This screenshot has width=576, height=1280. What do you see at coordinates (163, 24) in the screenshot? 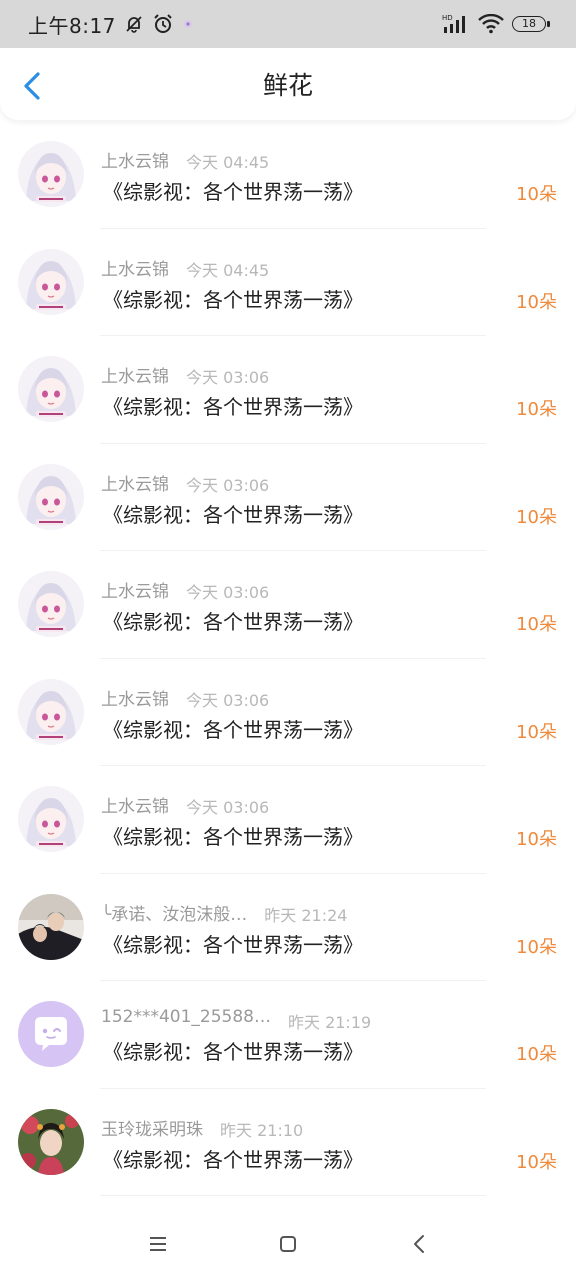
I see `alarm-icon` at bounding box center [163, 24].